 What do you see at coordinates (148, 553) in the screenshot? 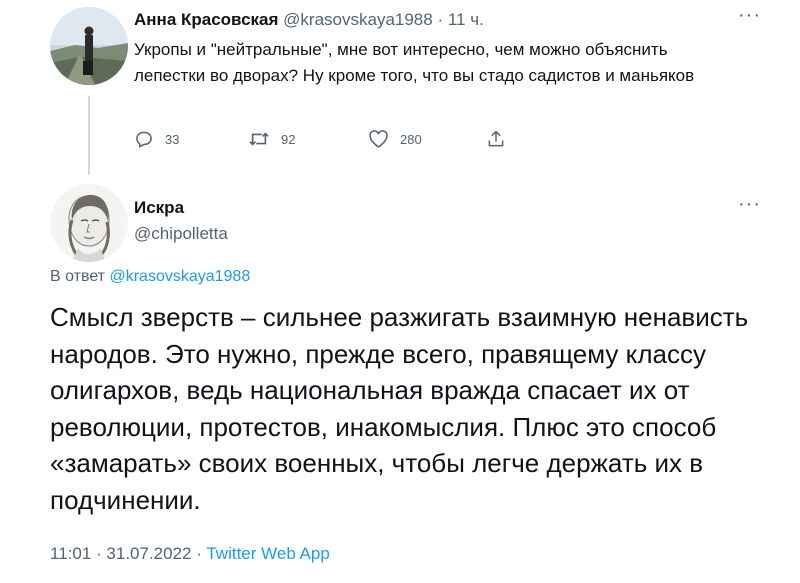
I see `tweet2-date: 31.07.2022` at bounding box center [148, 553].